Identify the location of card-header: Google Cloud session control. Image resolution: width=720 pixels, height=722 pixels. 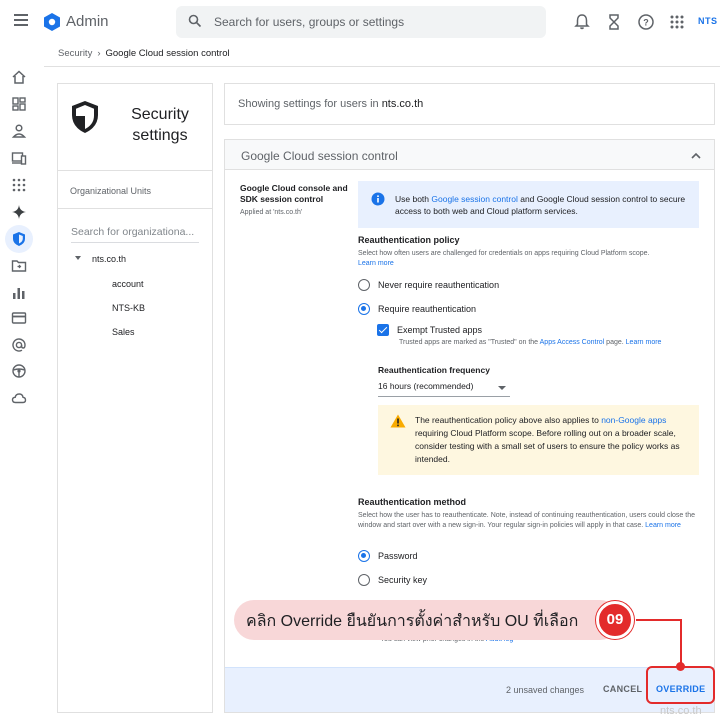
(469, 155).